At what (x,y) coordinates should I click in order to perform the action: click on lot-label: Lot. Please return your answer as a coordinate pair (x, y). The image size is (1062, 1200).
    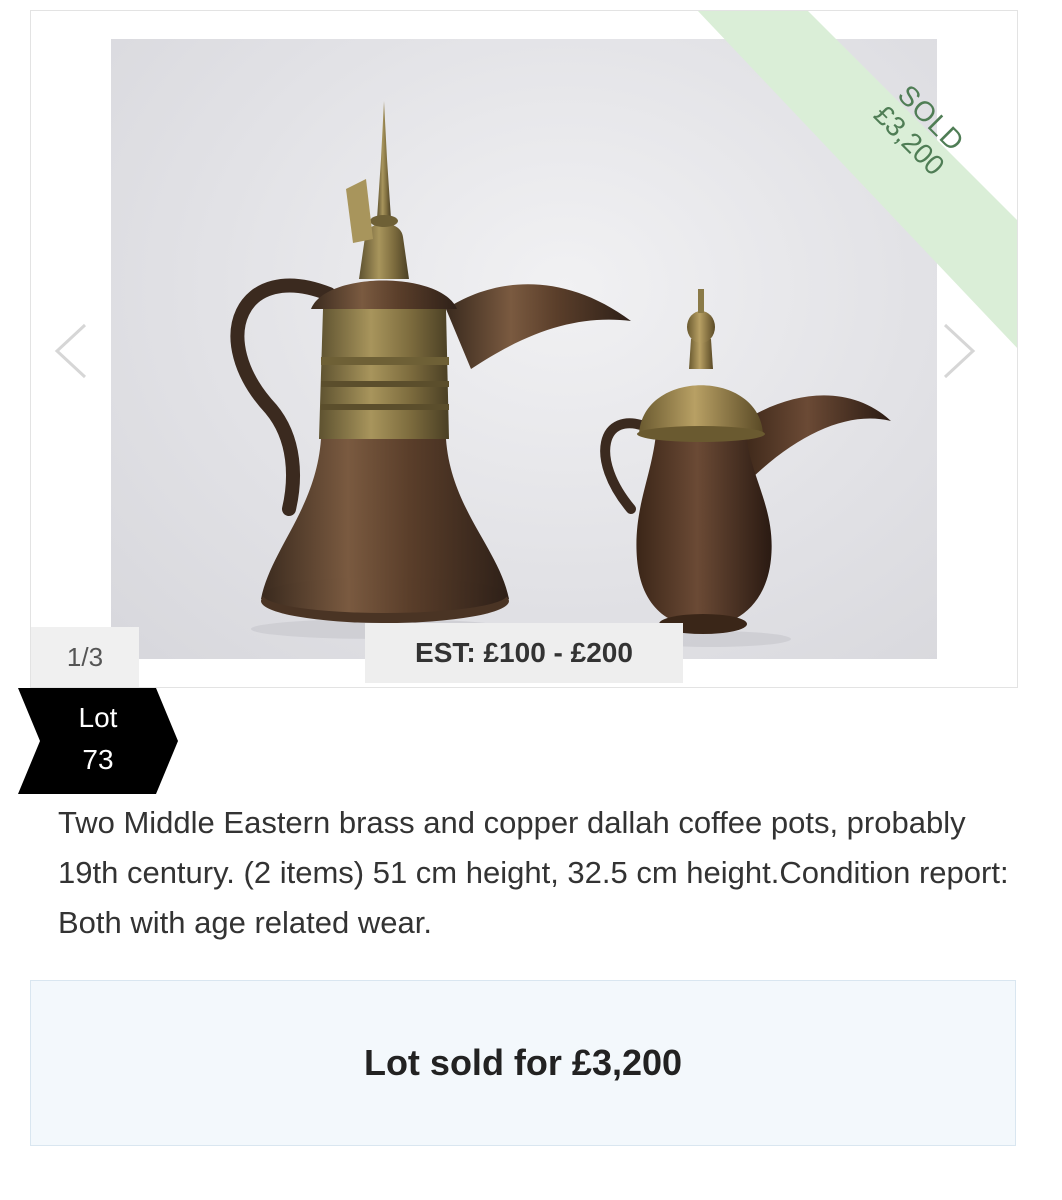
    Looking at the image, I should click on (98, 717).